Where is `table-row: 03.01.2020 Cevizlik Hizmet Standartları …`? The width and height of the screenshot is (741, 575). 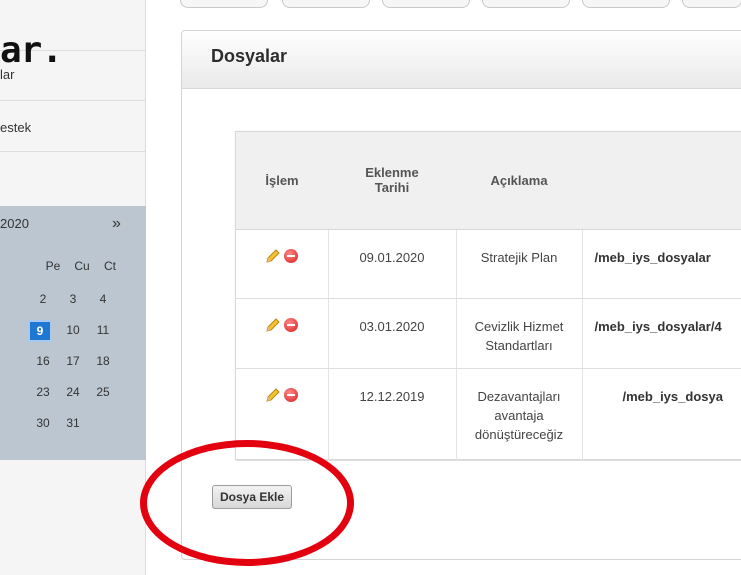 table-row: 03.01.2020 Cevizlik Hizmet Standartları … is located at coordinates (488, 333).